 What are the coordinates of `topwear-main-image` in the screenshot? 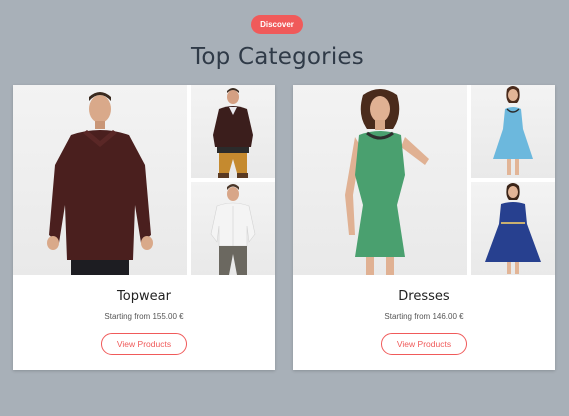 It's located at (100, 180).